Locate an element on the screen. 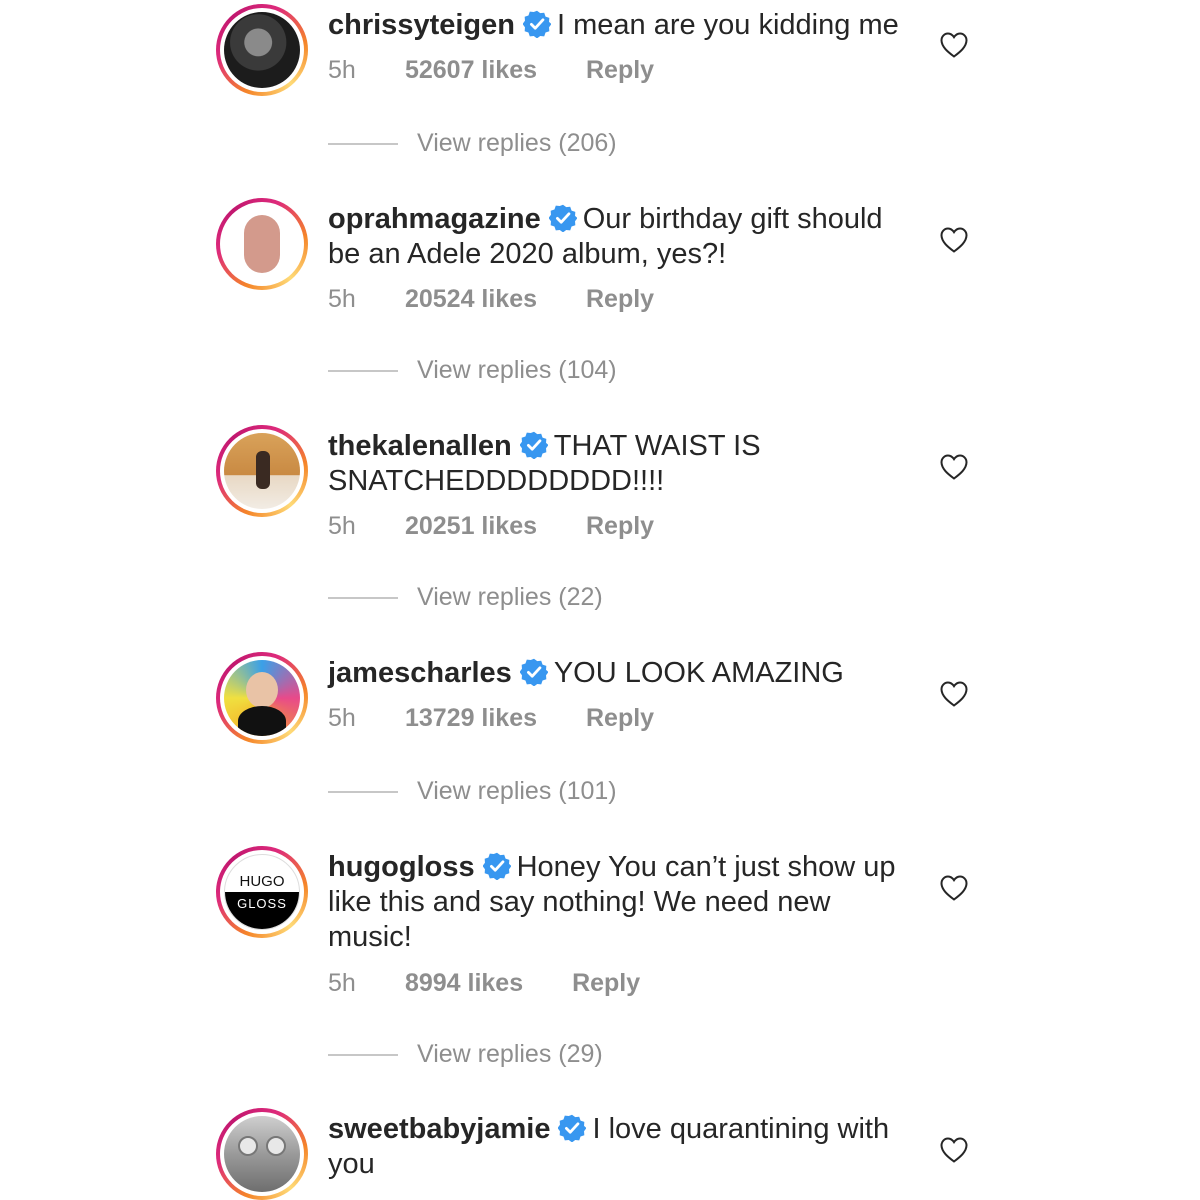  view-replies-button: View replies (206) is located at coordinates (472, 143).